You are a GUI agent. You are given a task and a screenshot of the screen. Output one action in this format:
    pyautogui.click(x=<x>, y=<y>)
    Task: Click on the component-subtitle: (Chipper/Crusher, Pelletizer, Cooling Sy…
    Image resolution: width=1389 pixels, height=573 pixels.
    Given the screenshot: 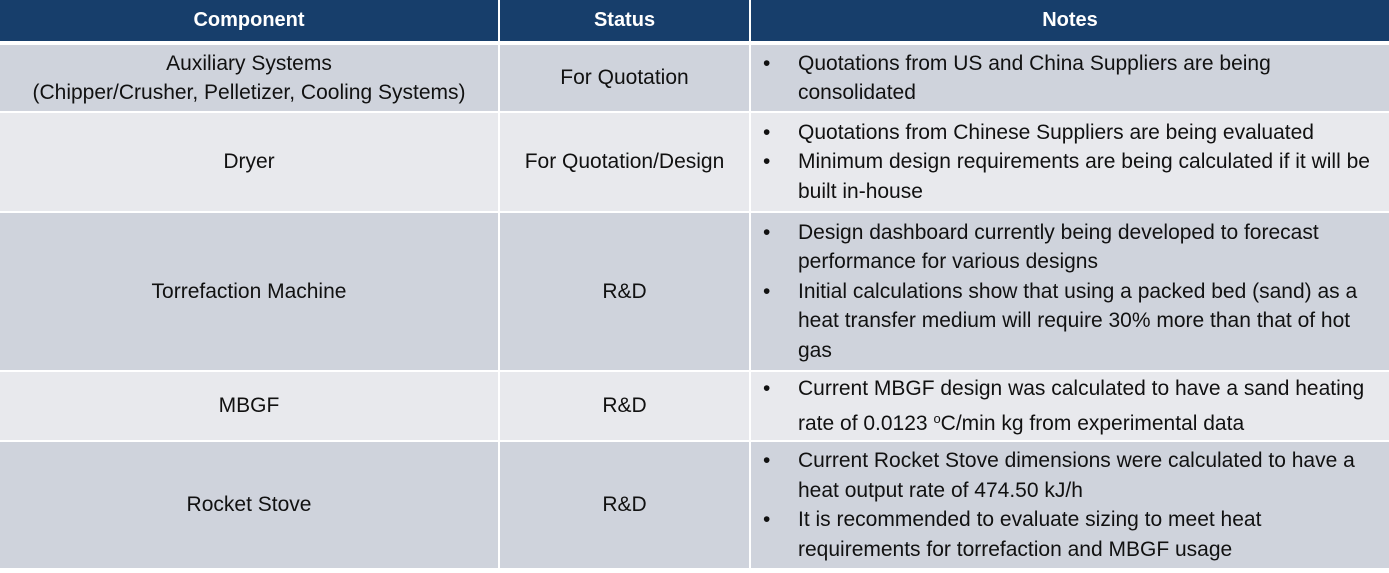 What is the action you would take?
    pyautogui.click(x=249, y=92)
    